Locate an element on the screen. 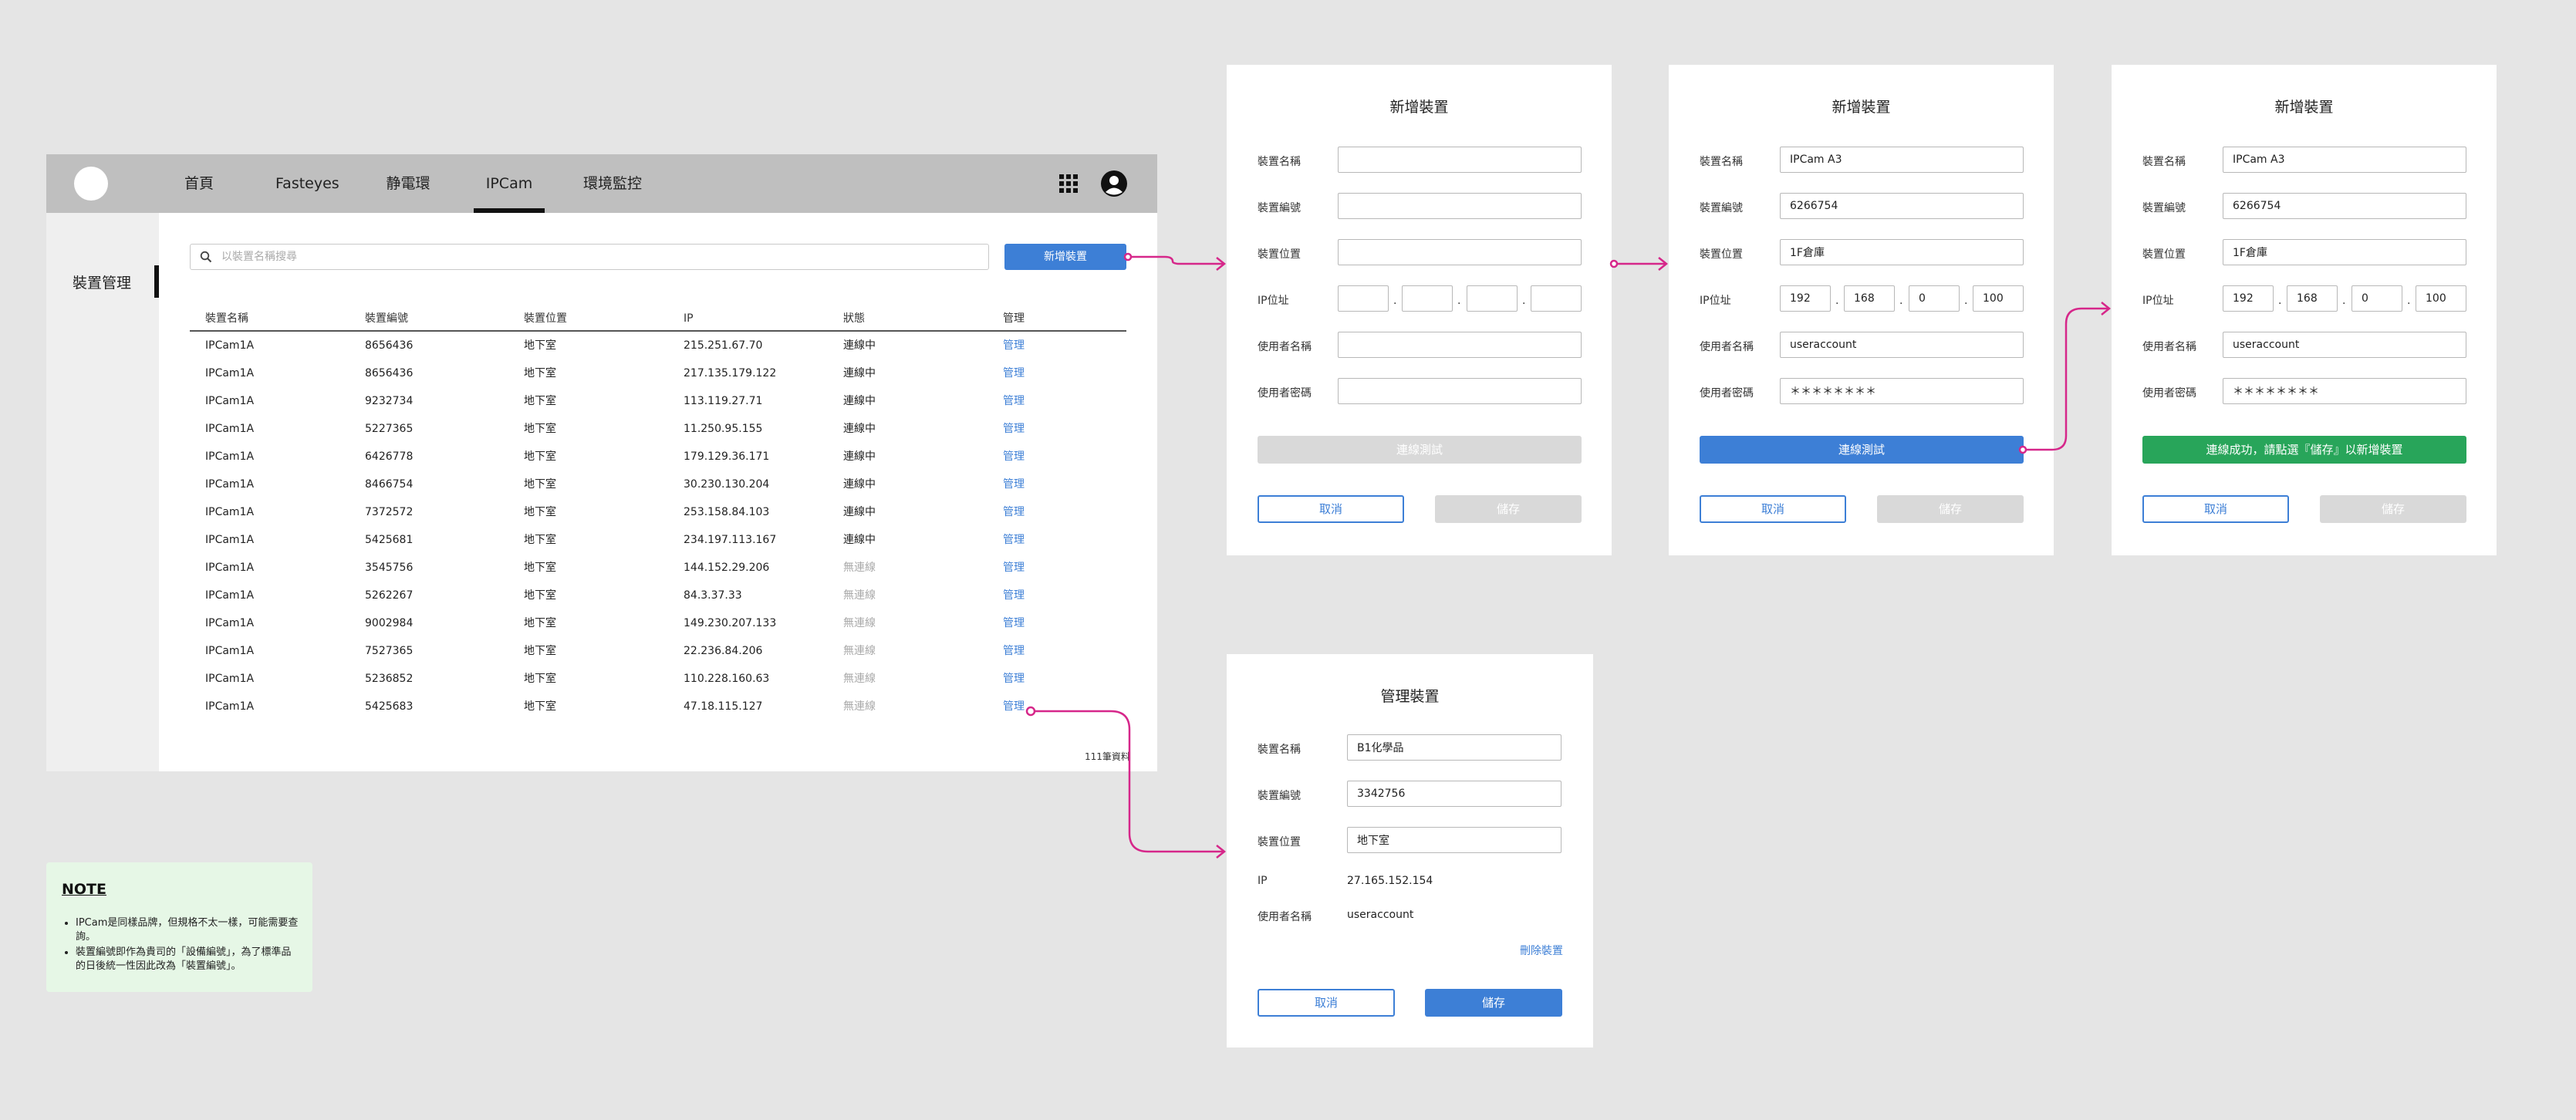 The height and width of the screenshot is (1120, 2576). nav-item-ipcam: IPCam is located at coordinates (510, 183).